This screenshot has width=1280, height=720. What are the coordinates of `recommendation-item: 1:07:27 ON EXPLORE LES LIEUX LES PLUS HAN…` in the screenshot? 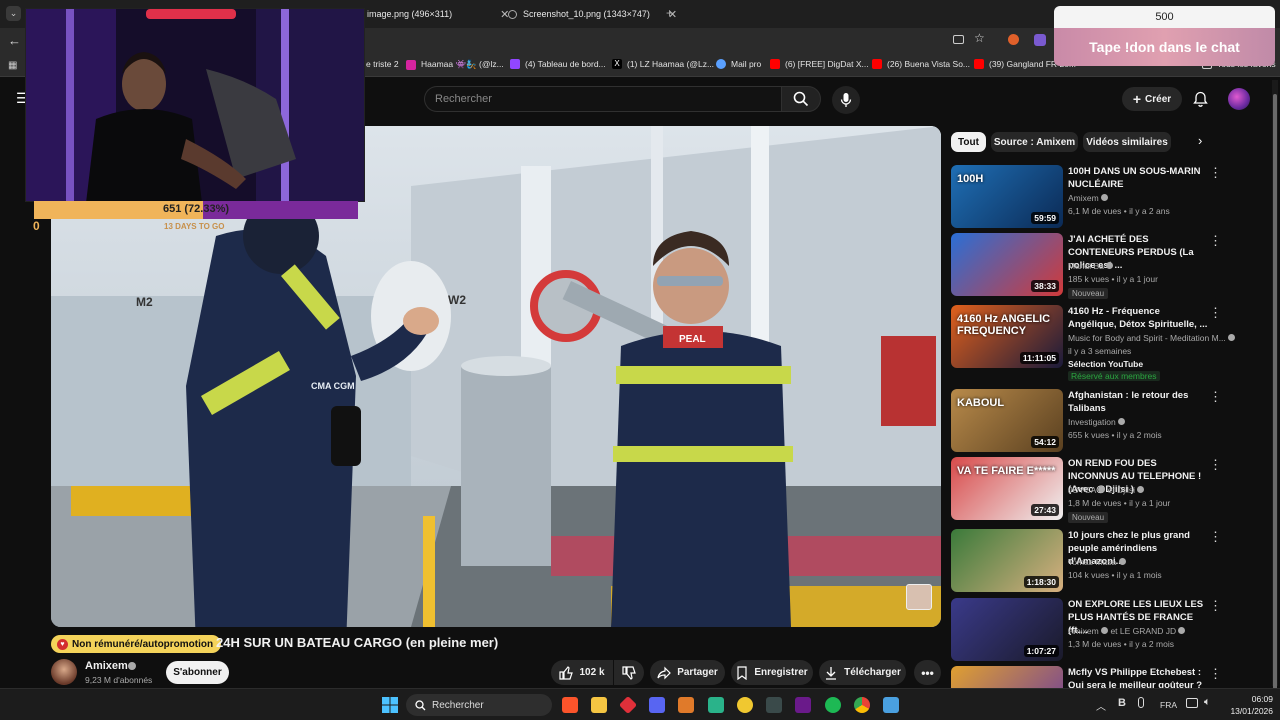 It's located at (1111, 632).